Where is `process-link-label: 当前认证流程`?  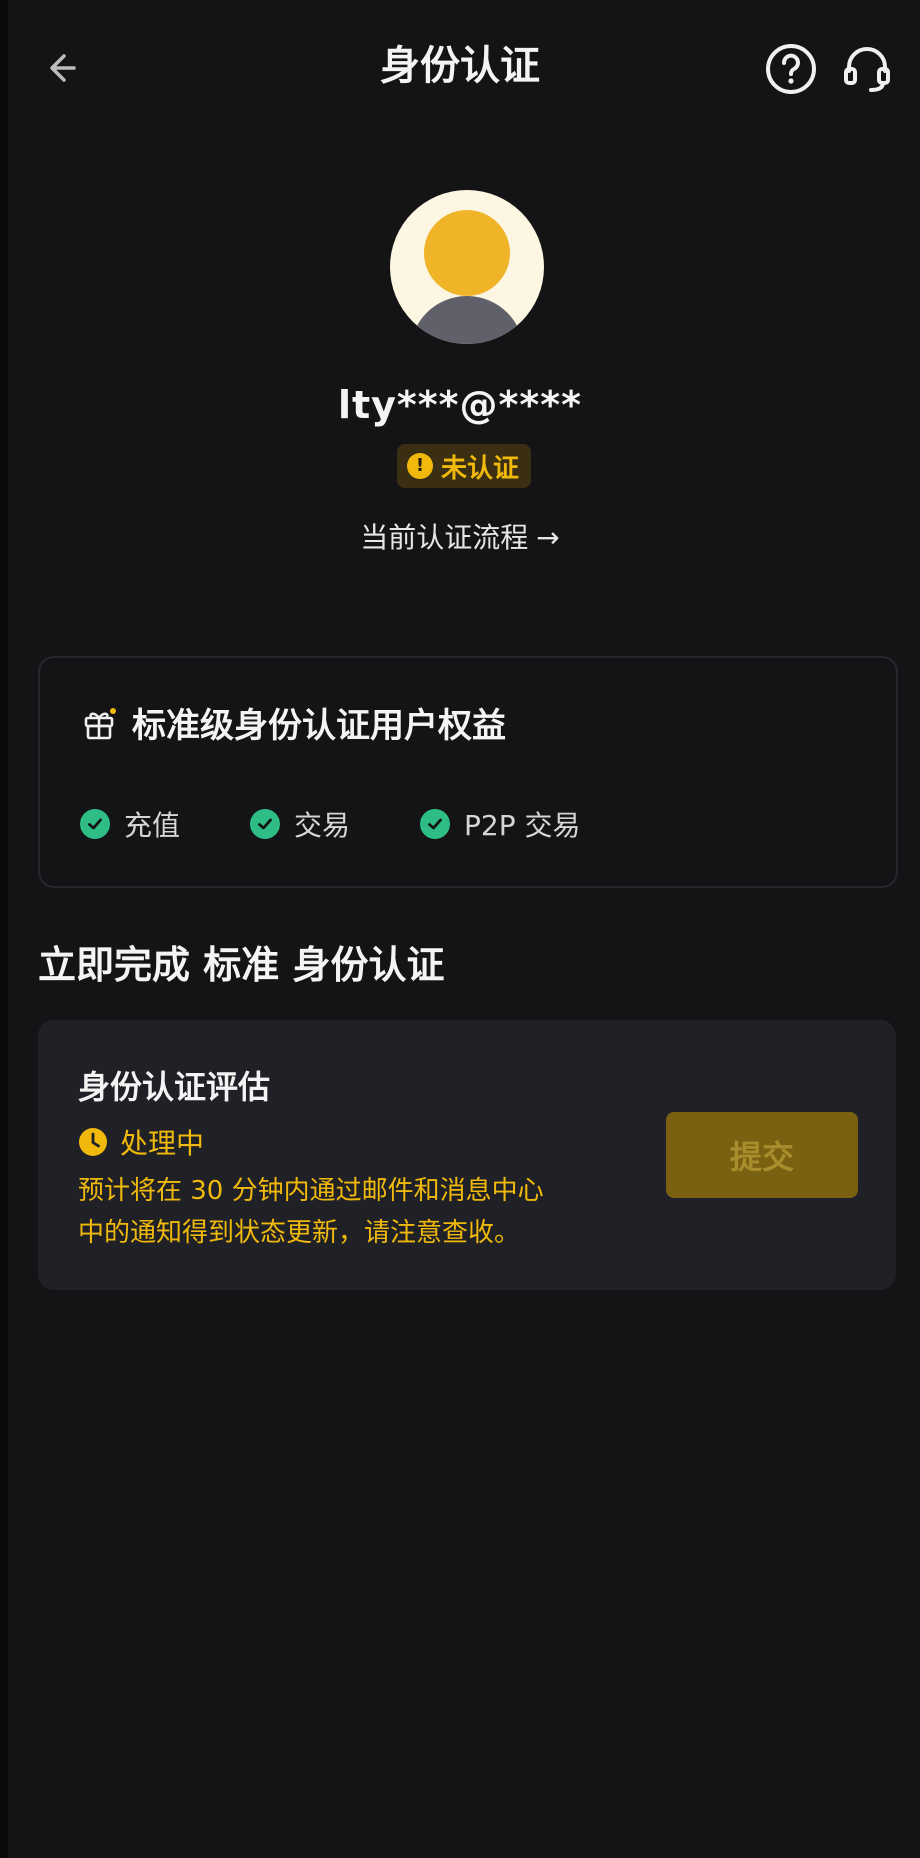
process-link-label: 当前认证流程 is located at coordinates (444, 537).